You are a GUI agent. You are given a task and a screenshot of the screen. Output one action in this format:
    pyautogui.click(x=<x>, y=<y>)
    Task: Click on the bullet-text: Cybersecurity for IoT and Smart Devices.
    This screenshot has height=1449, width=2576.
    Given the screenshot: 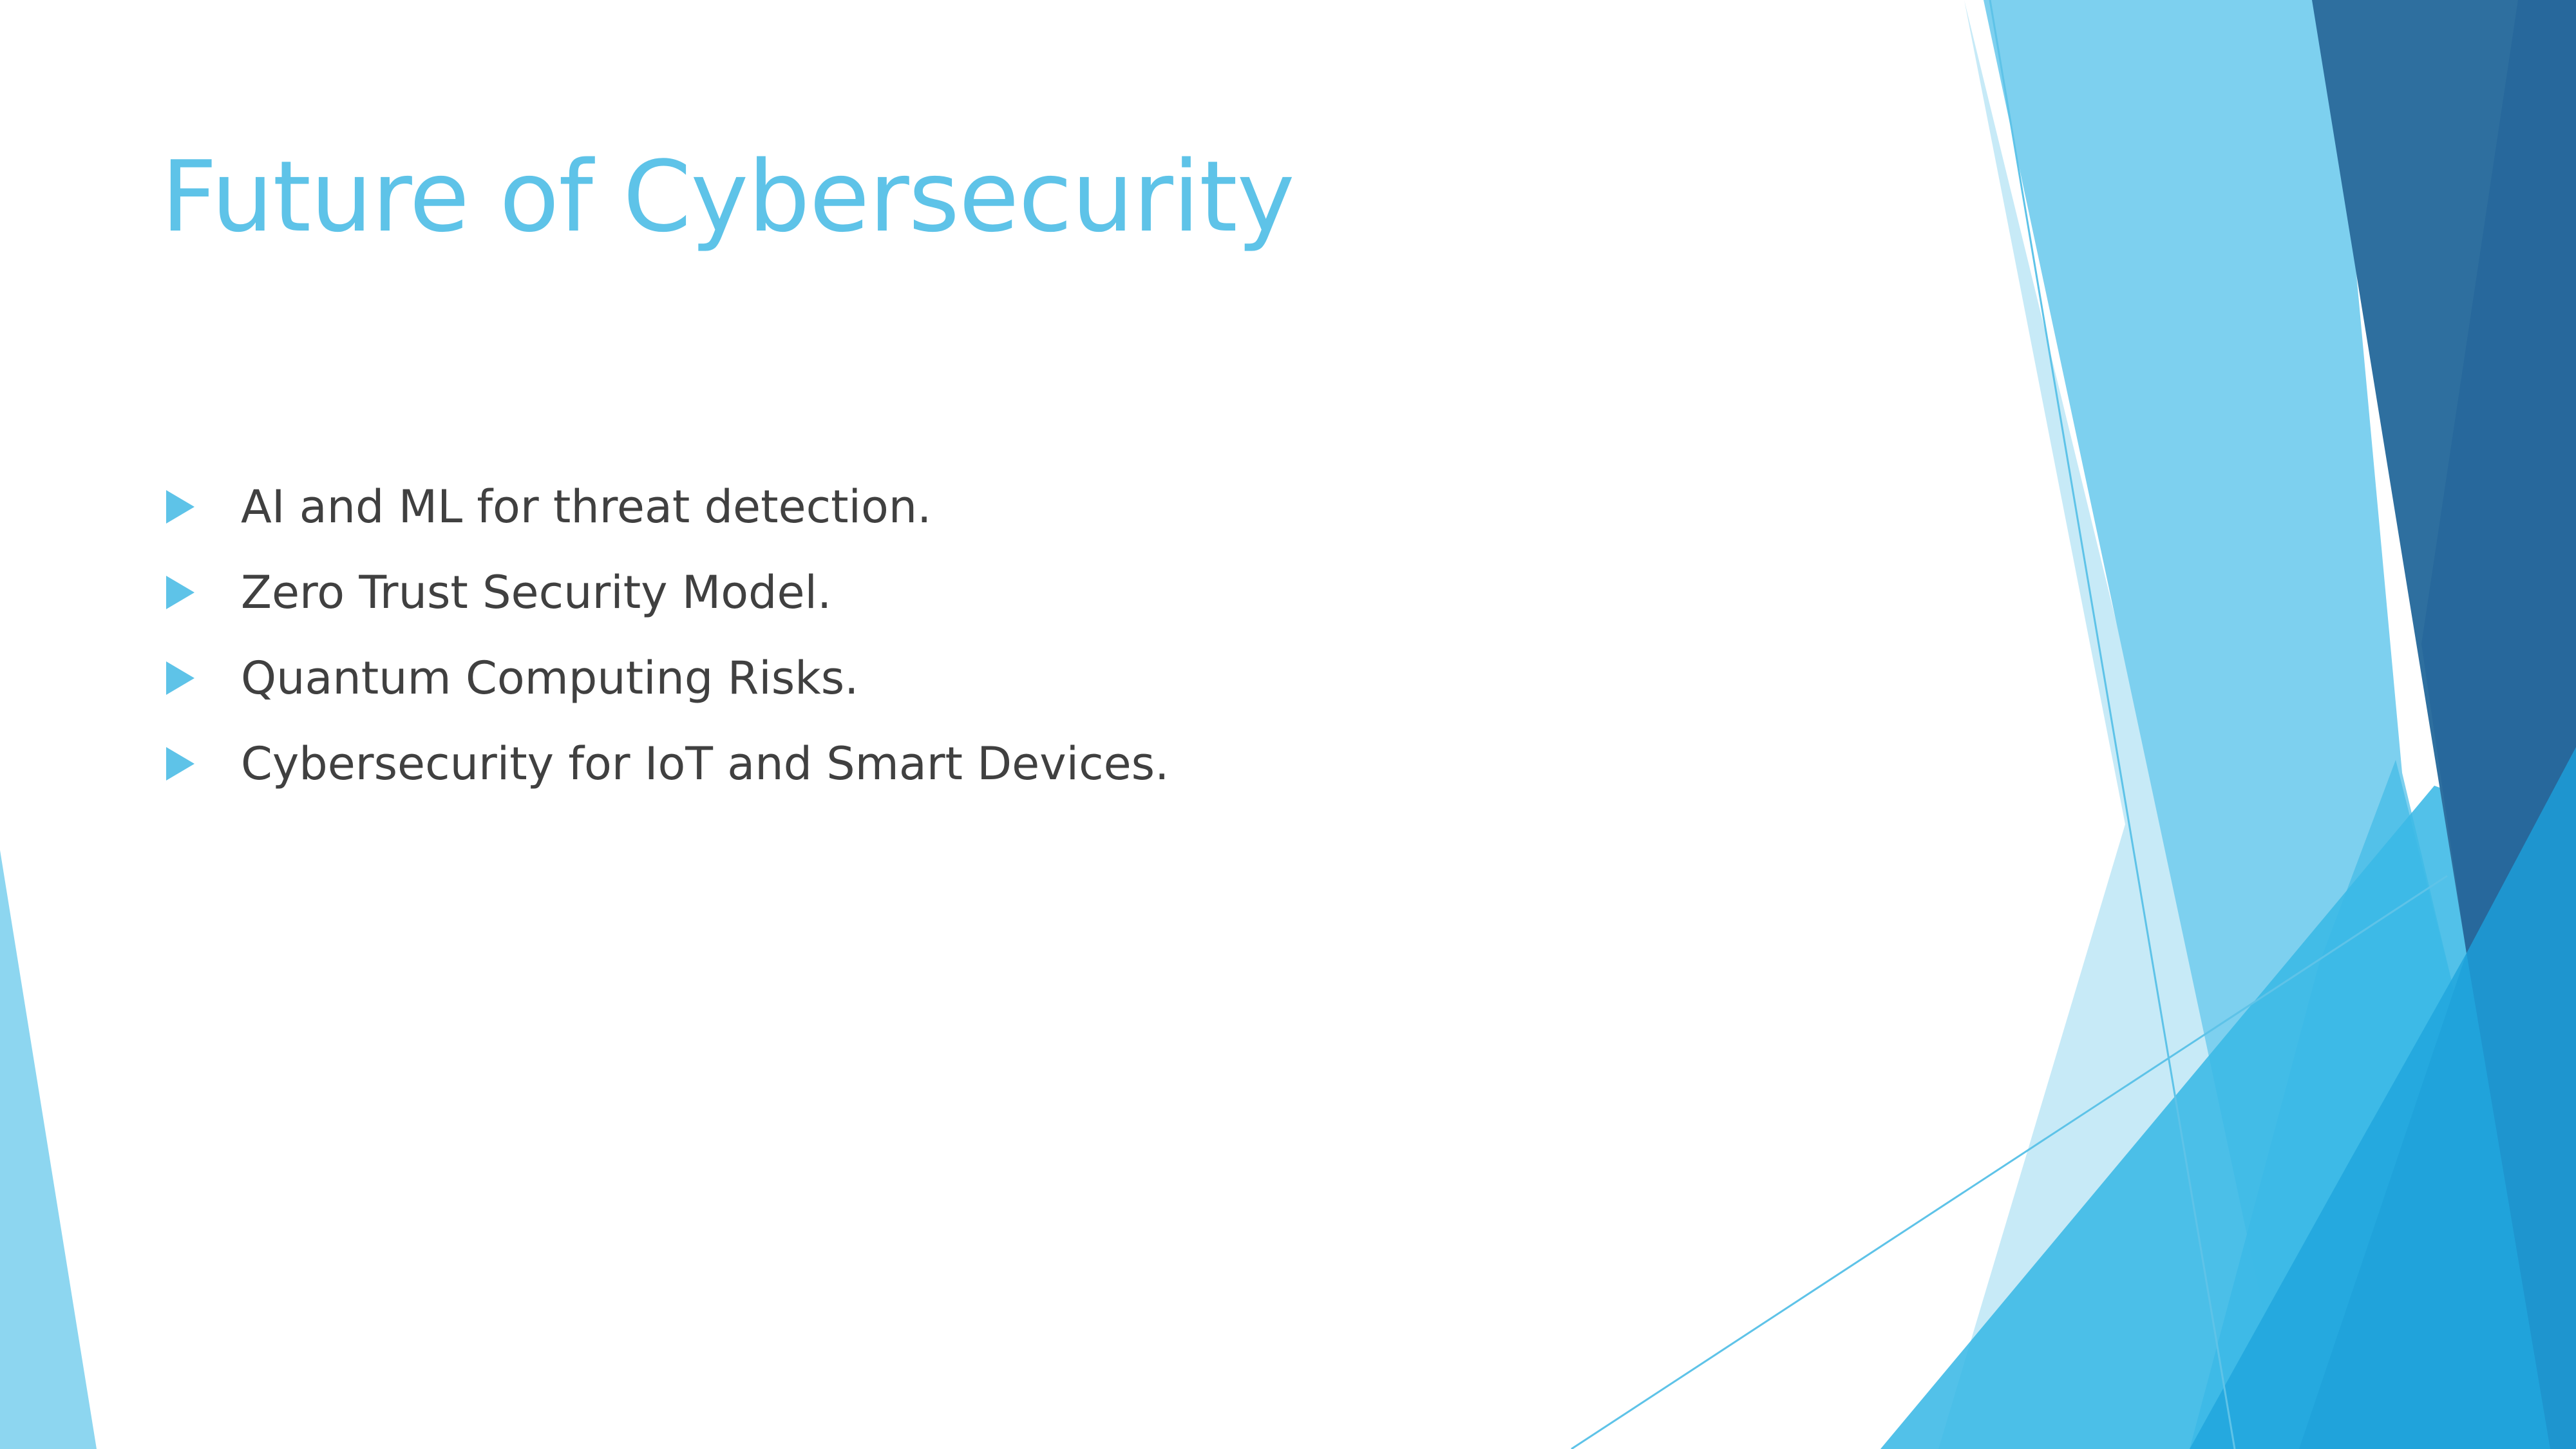 What is the action you would take?
    pyautogui.click(x=706, y=763)
    